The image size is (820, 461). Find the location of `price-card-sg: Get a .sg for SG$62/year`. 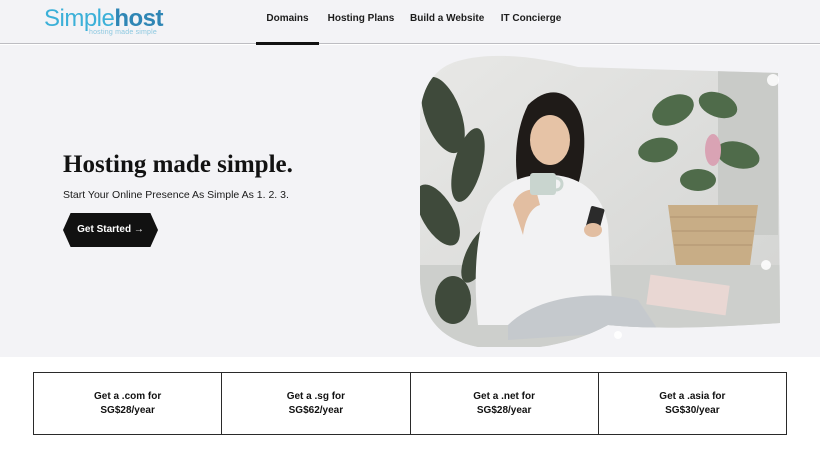

price-card-sg: Get a .sg for SG$62/year is located at coordinates (316, 403).